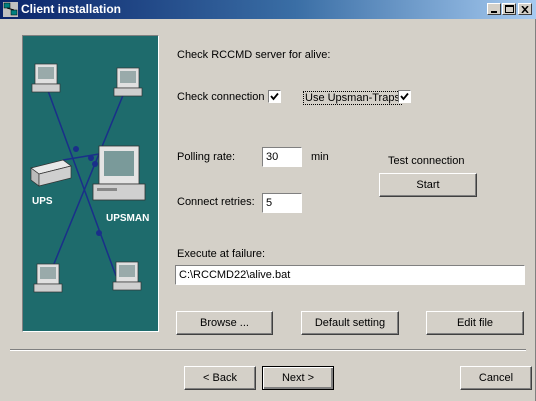 This screenshot has height=401, width=536. What do you see at coordinates (128, 218) in the screenshot?
I see `upsman-label: UPSMAN` at bounding box center [128, 218].